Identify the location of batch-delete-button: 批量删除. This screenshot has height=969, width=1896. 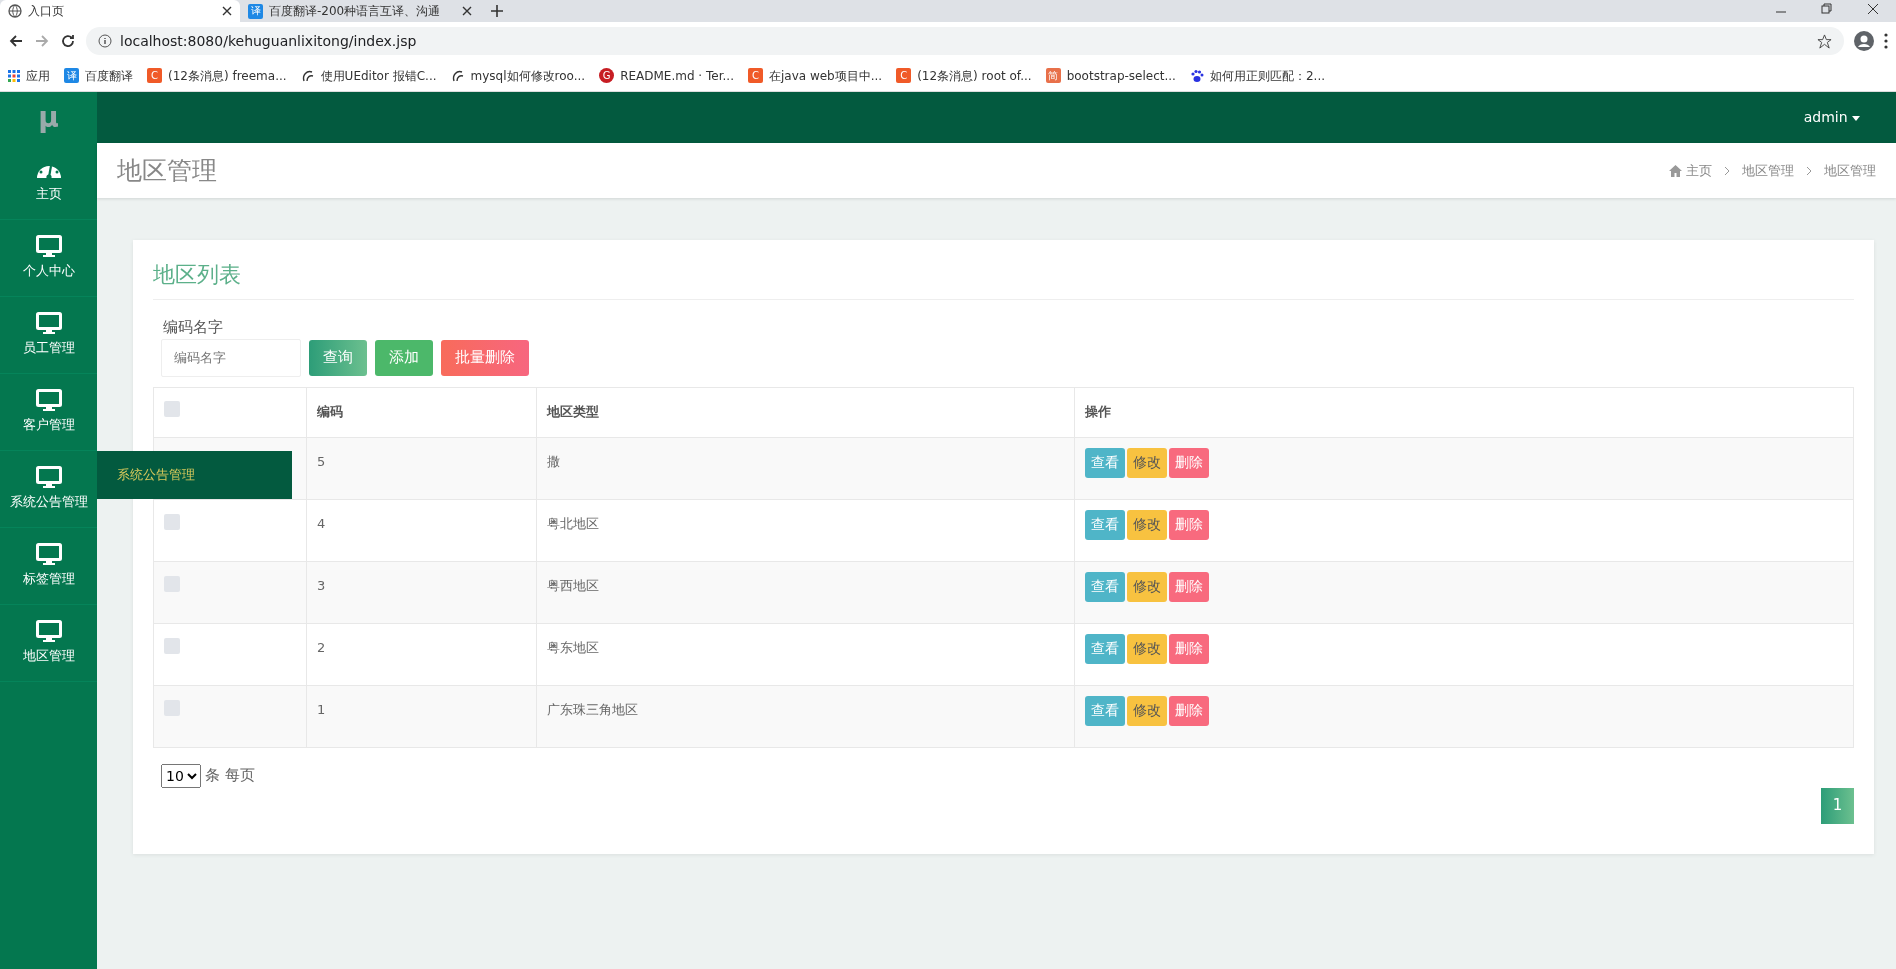
(485, 357).